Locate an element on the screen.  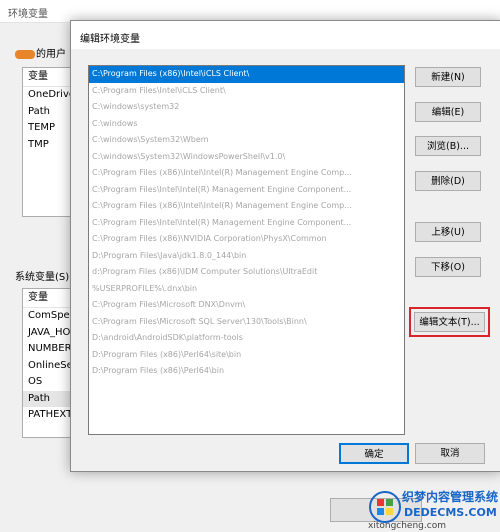
new-button: 新建(N) is located at coordinates (448, 77).